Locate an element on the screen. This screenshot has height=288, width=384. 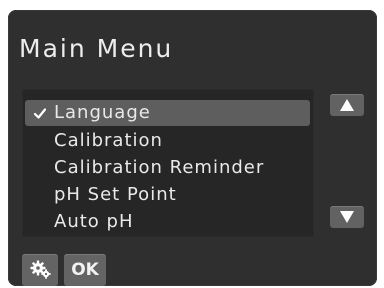
menu-item-calibration-reminder: Calibration Reminder is located at coordinates (167, 168).